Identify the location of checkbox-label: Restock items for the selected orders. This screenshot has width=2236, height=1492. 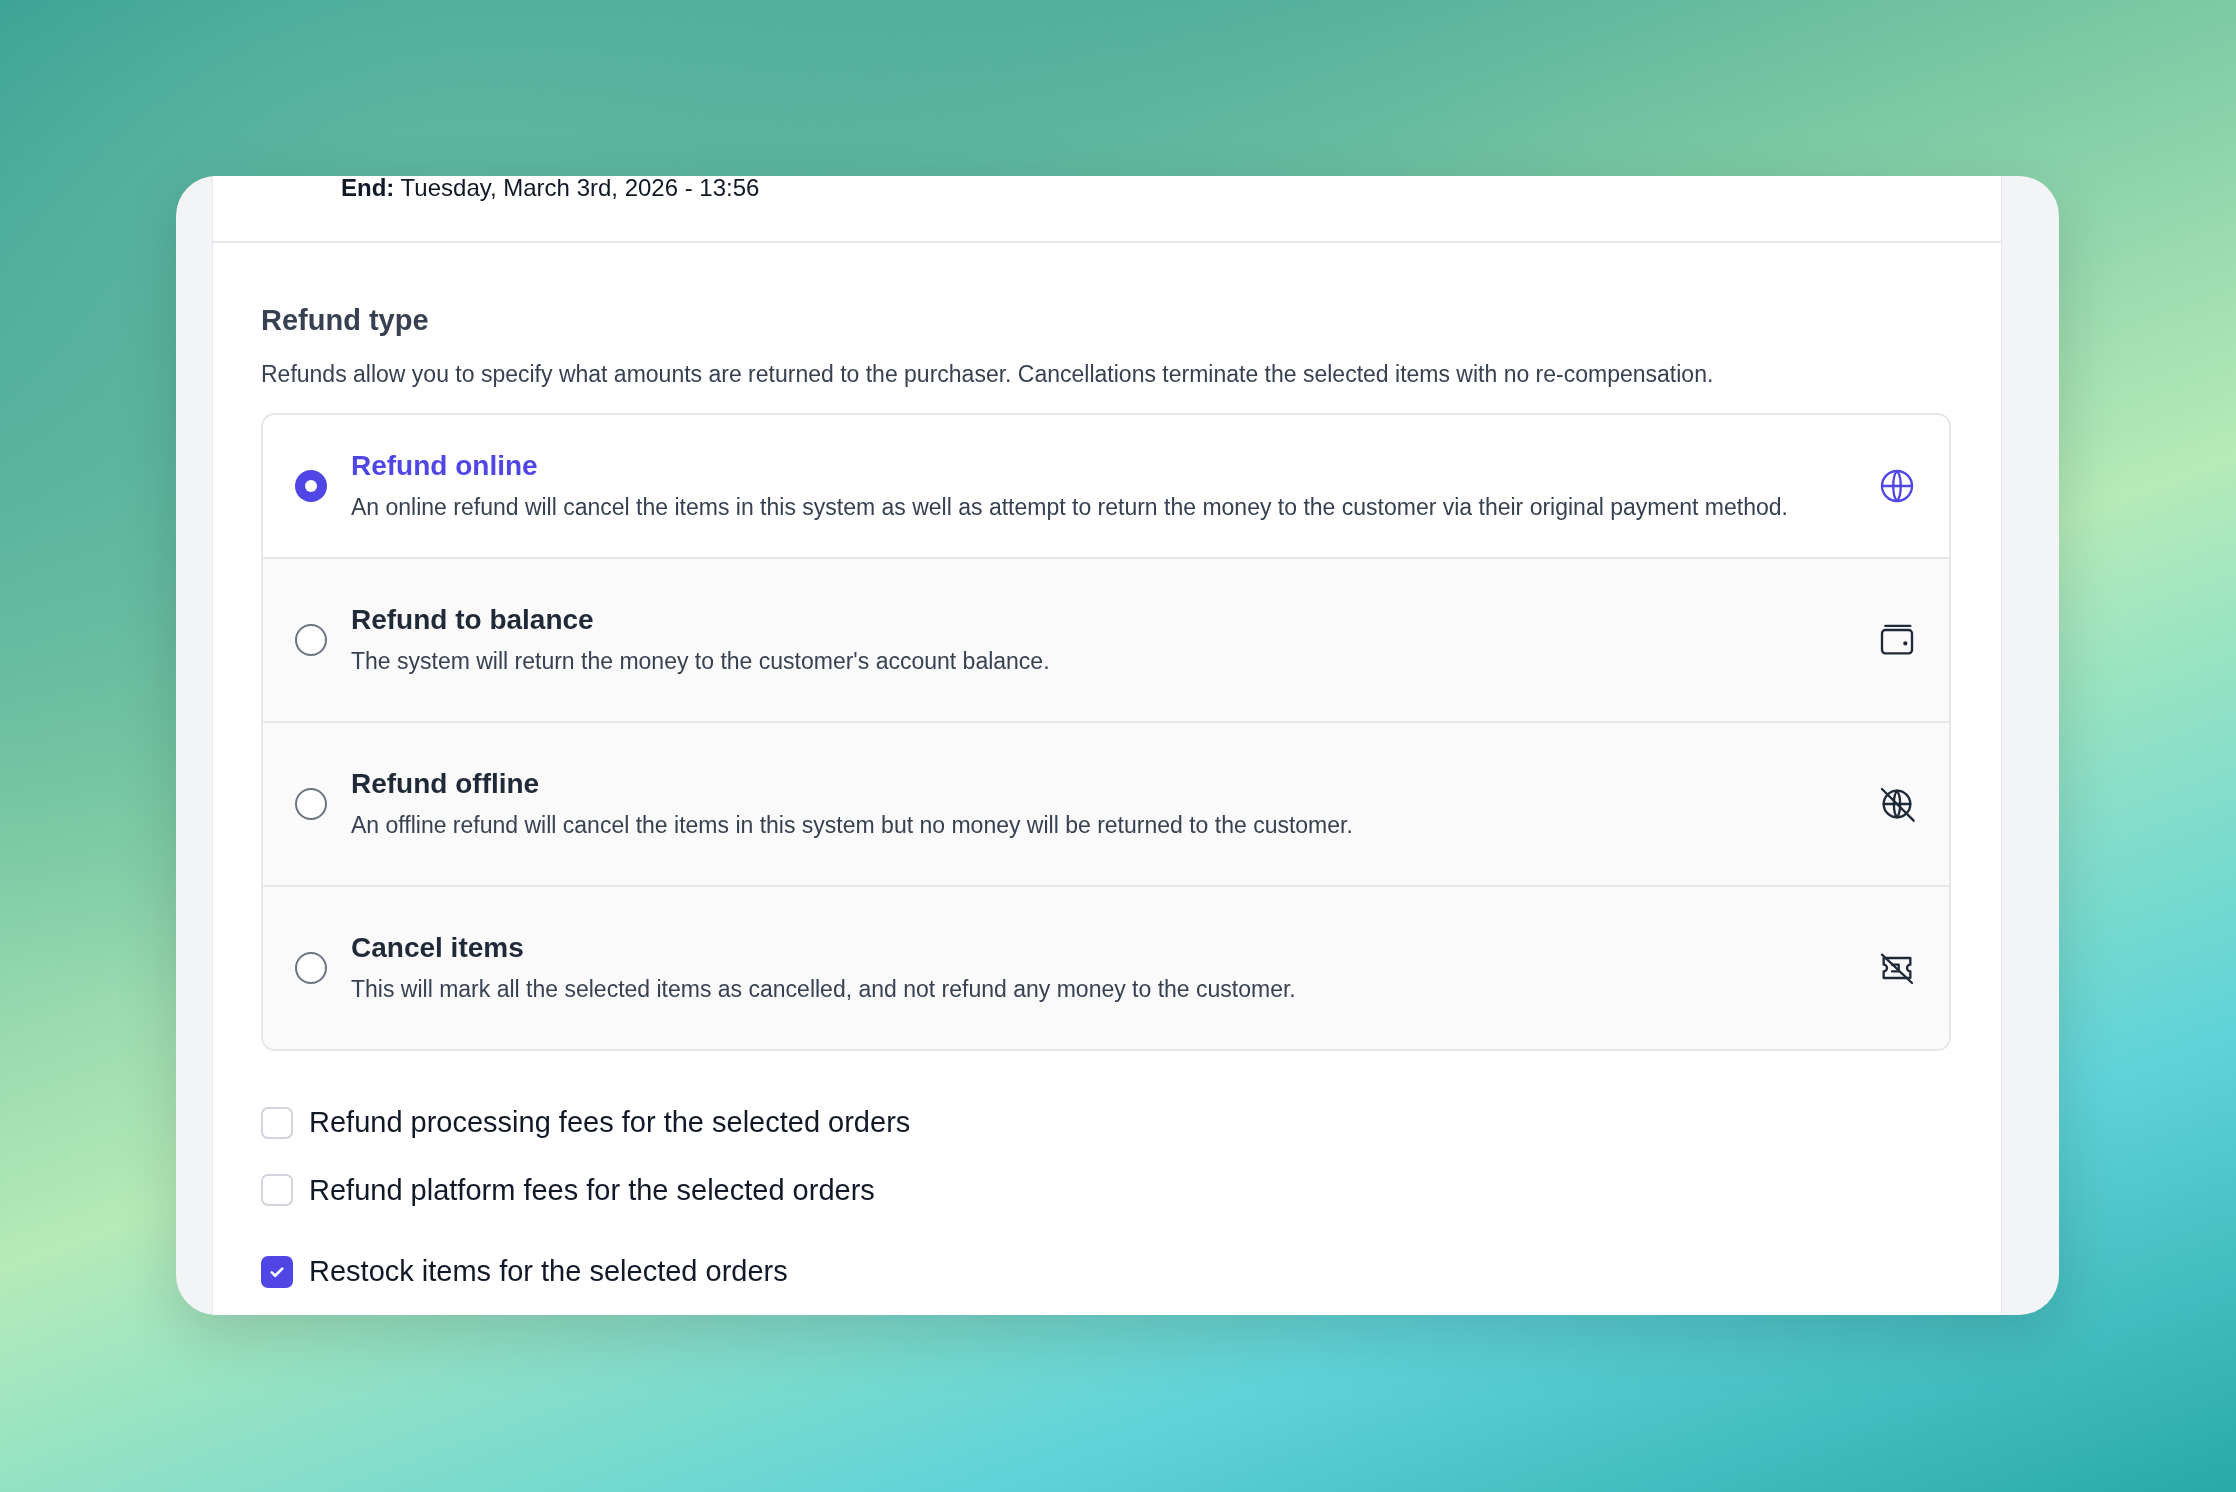
(548, 1271).